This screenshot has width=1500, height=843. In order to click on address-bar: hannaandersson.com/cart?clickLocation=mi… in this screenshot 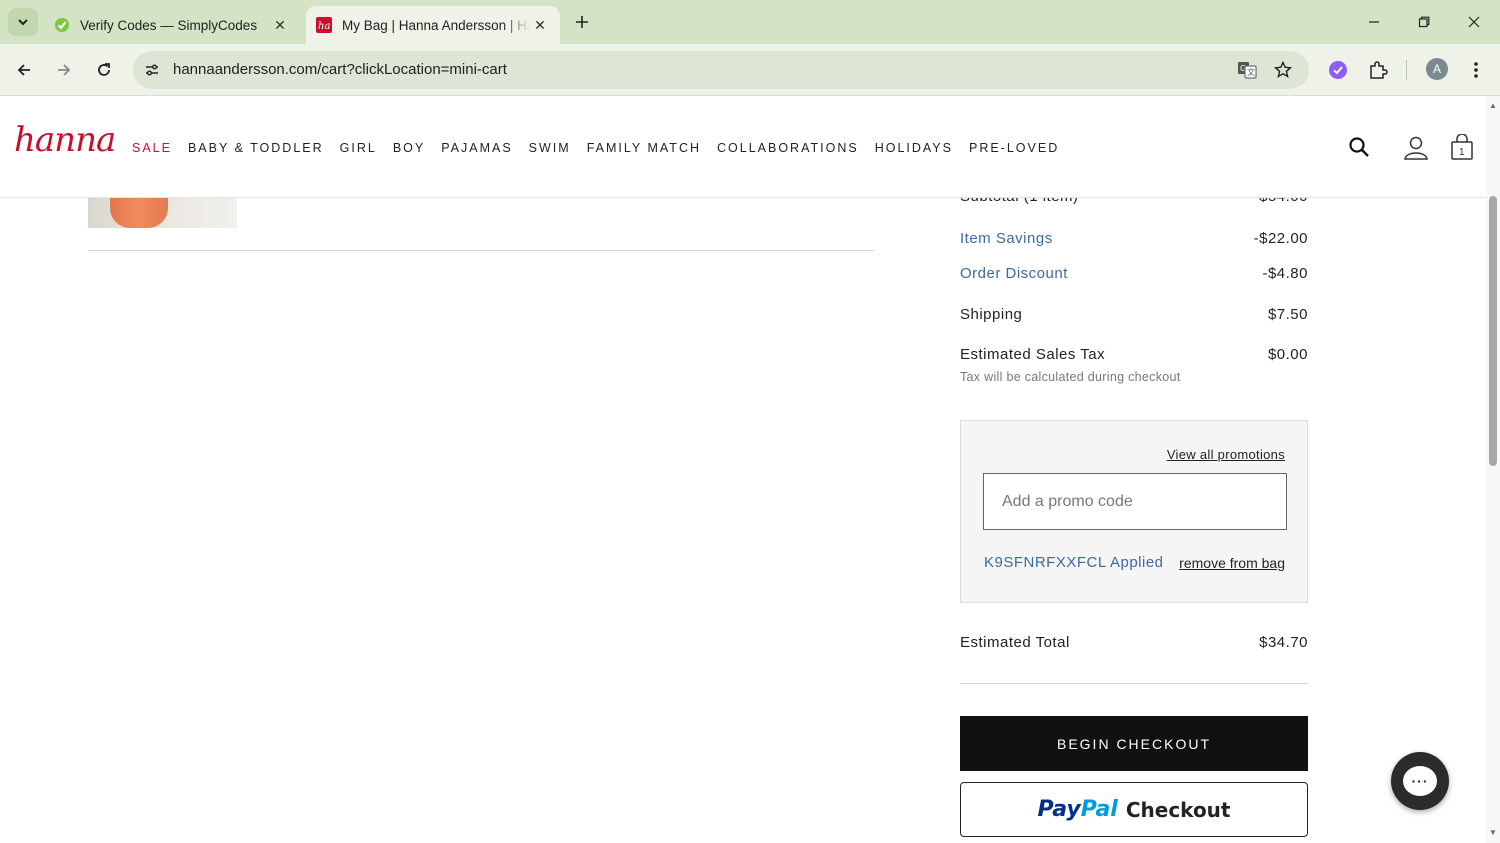, I will do `click(721, 70)`.